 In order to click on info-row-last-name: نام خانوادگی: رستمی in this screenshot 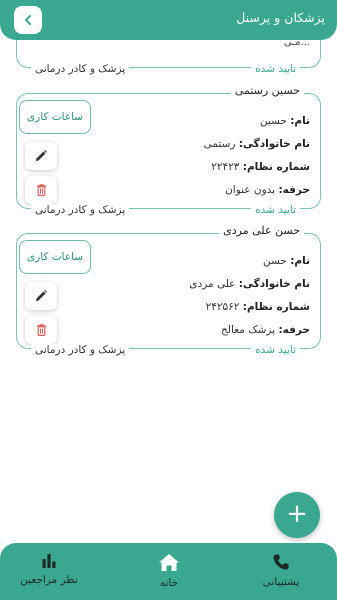, I will do `click(257, 144)`.